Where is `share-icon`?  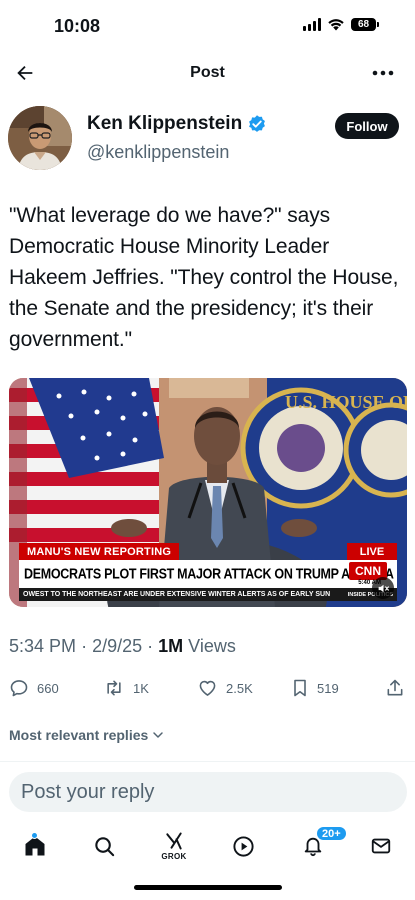 share-icon is located at coordinates (395, 687).